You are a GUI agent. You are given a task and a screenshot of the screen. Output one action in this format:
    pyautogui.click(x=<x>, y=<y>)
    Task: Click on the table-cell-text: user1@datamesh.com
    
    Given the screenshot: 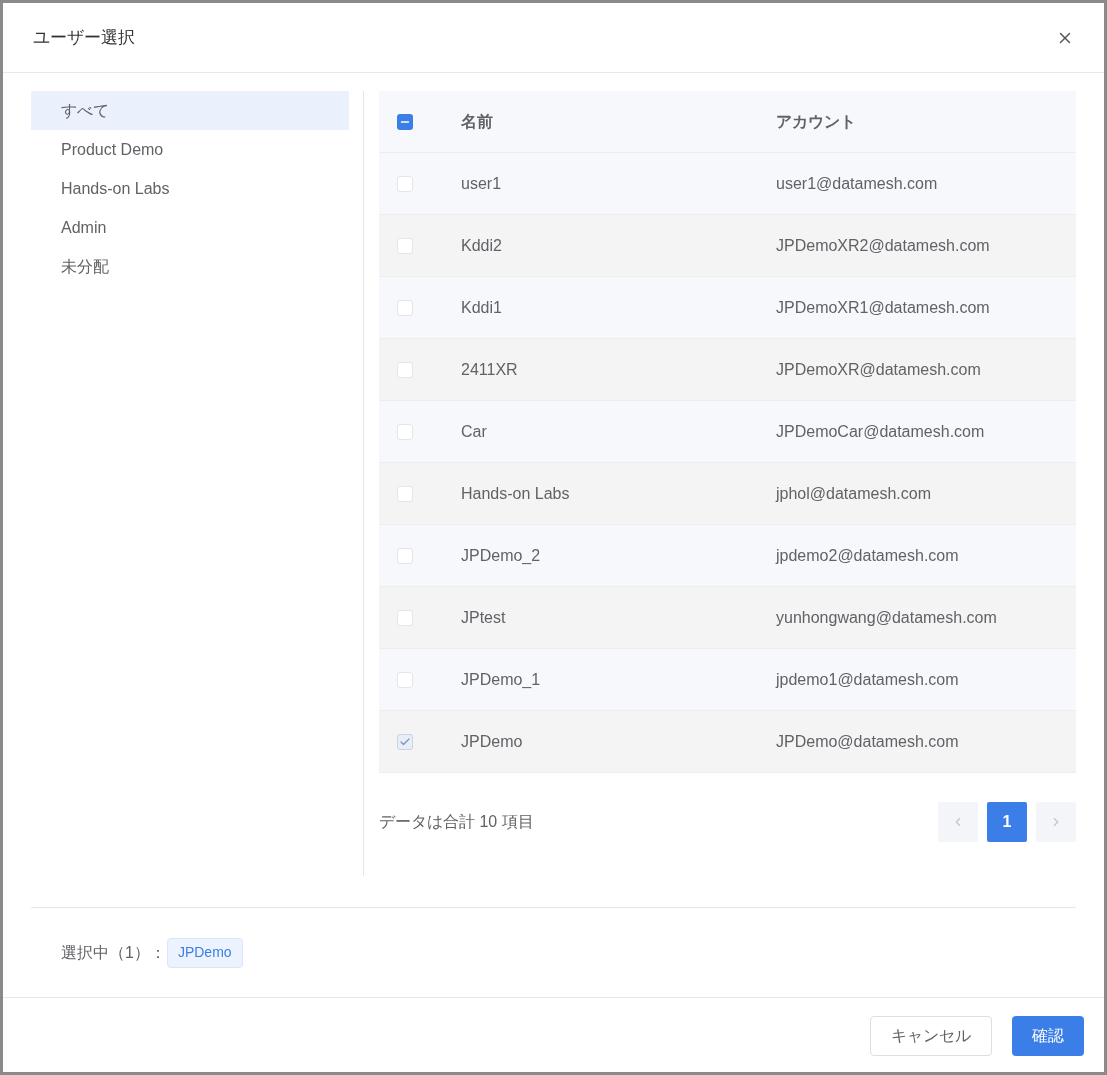 What is the action you would take?
    pyautogui.click(x=857, y=183)
    